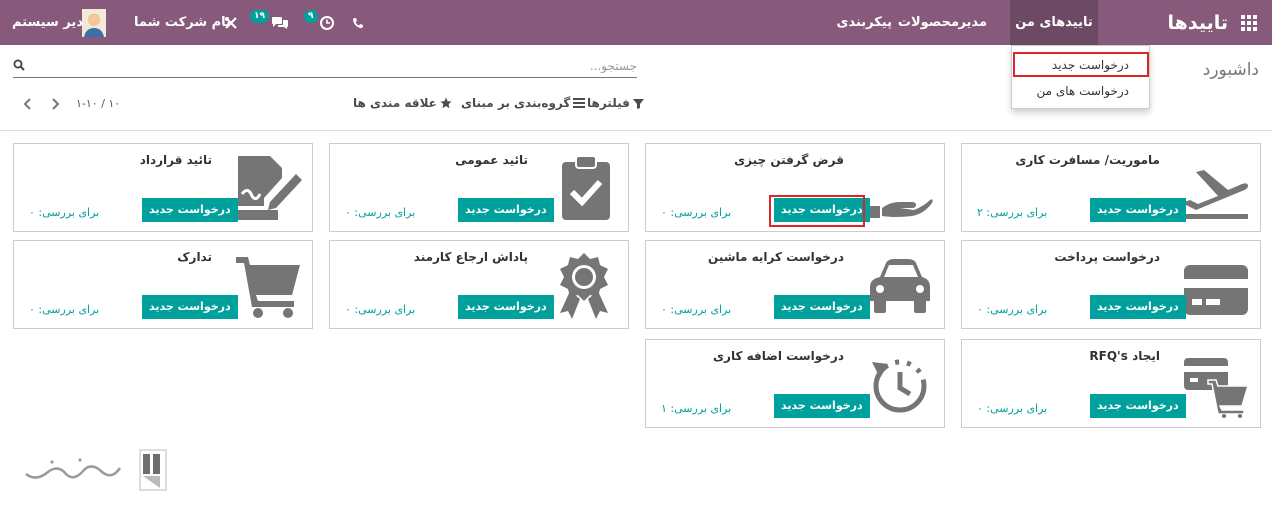  What do you see at coordinates (326, 22) in the screenshot?
I see `clock-icon` at bounding box center [326, 22].